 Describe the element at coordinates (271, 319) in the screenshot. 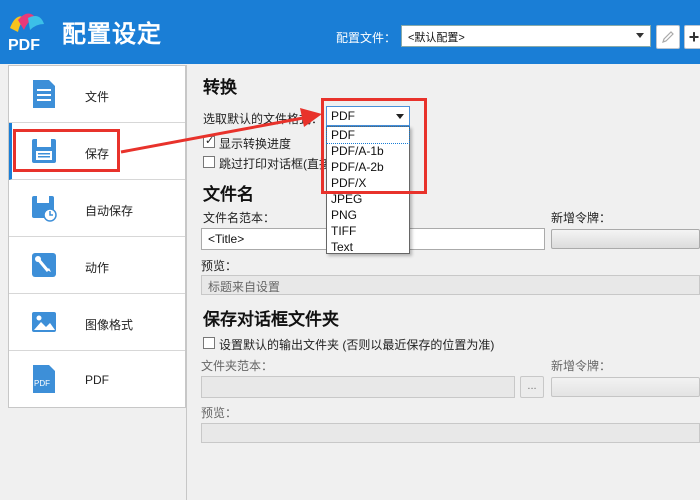

I see `save-dialog-section-title: 保存对话框文件夹` at that location.